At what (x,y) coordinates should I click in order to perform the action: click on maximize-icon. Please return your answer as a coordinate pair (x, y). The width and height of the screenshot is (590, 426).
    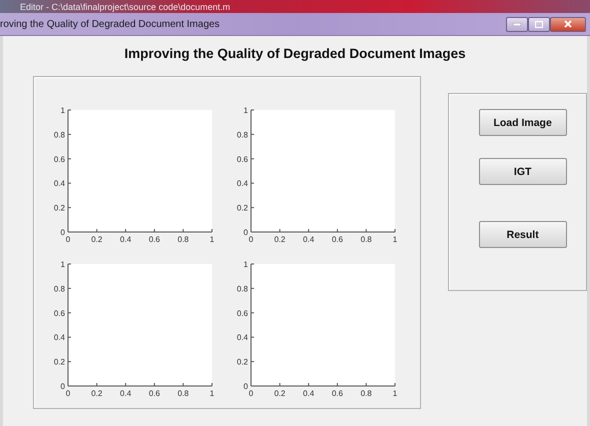
    Looking at the image, I should click on (539, 24).